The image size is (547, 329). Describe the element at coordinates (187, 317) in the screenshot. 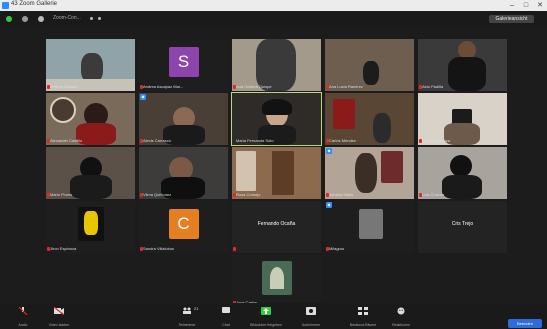

I see `participants-button: 21 Teilnehmer` at that location.